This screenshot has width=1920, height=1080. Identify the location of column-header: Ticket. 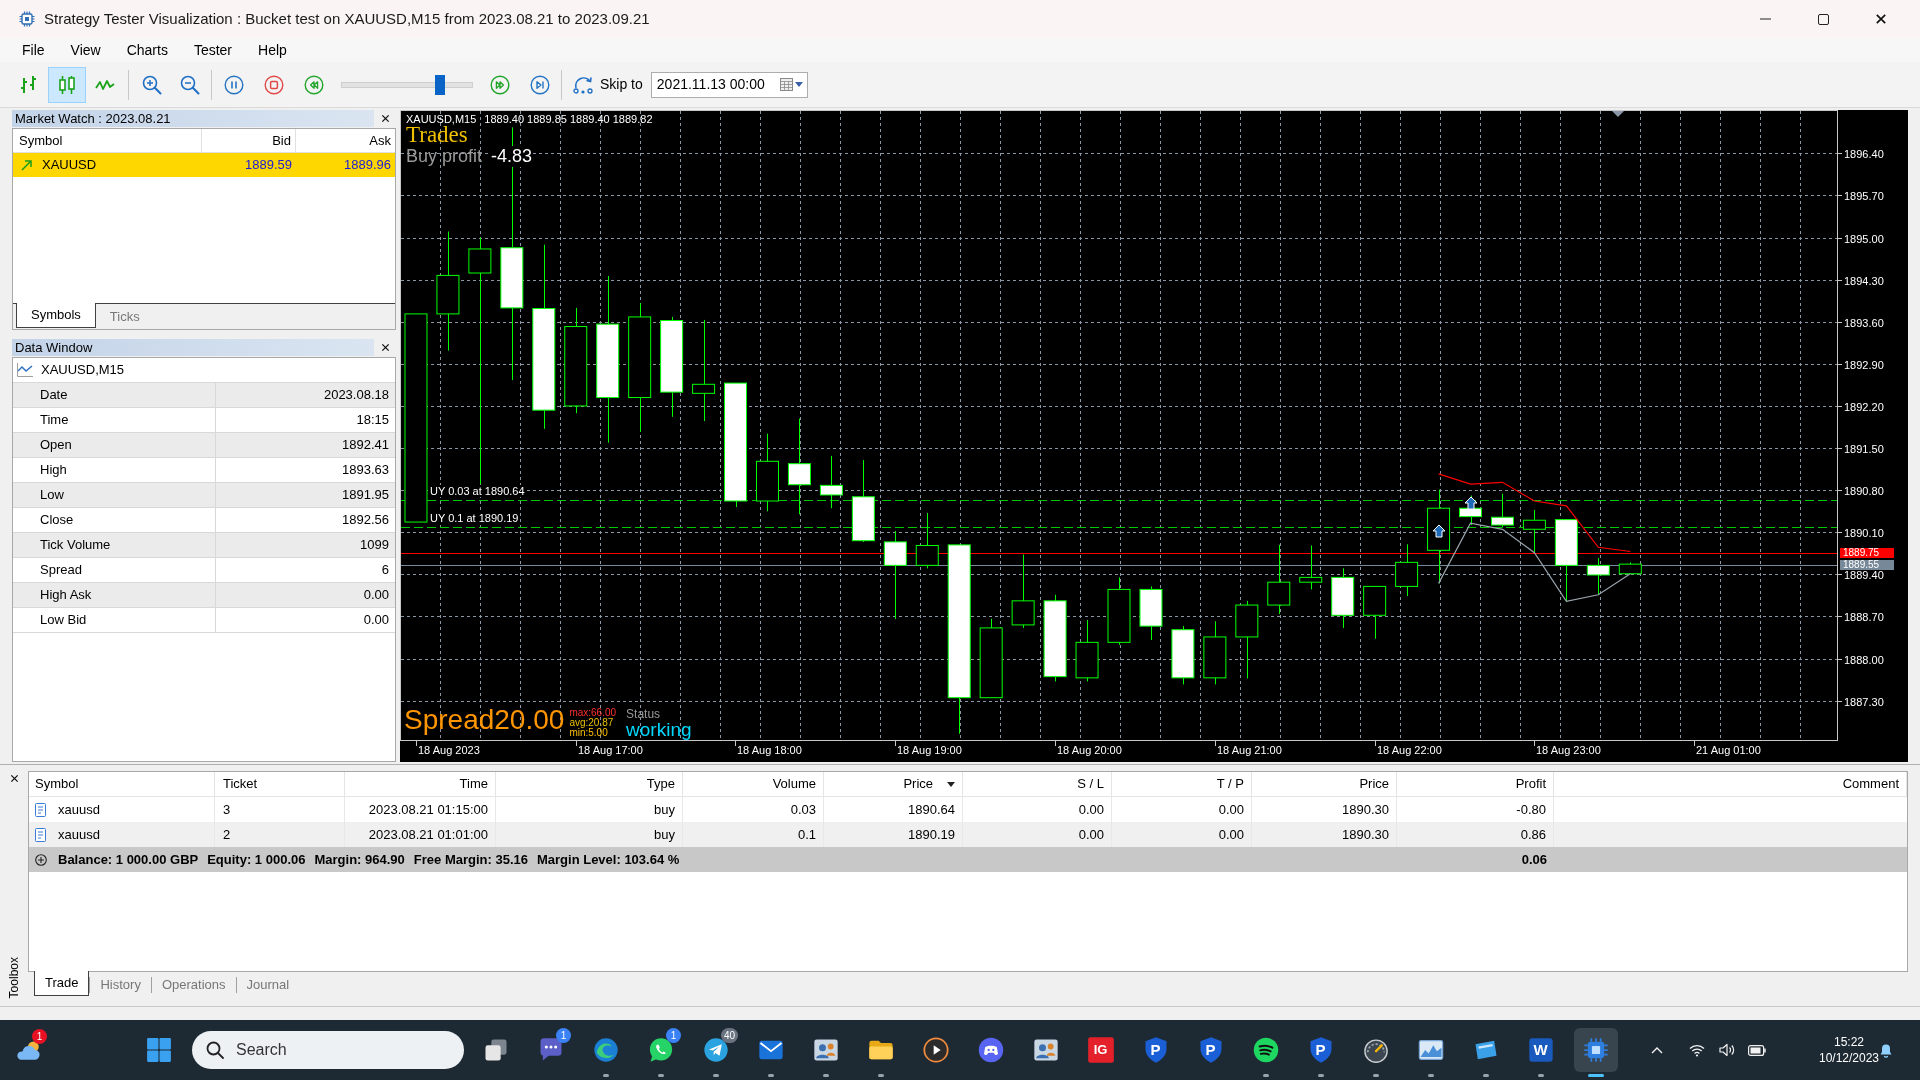
(240, 784).